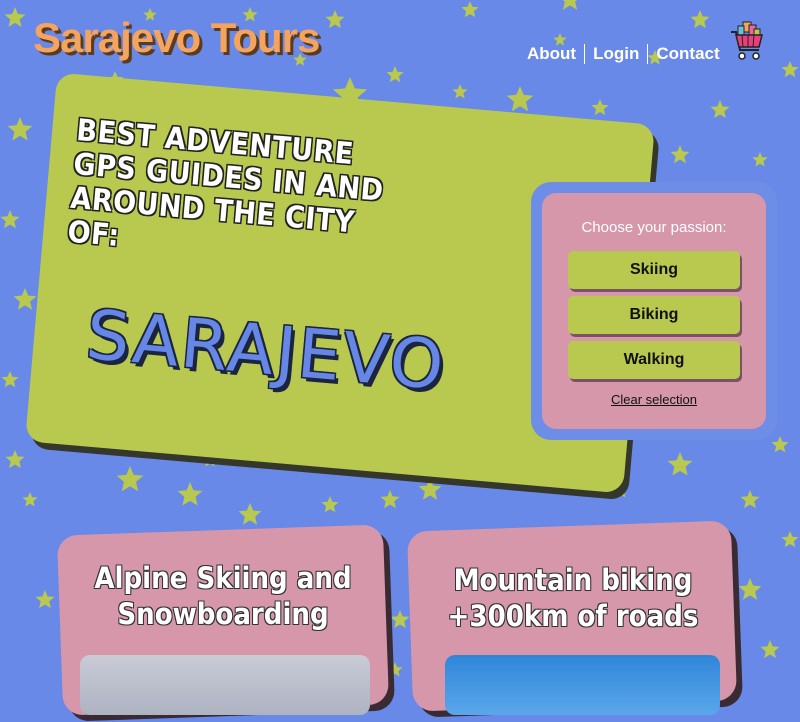  Describe the element at coordinates (555, 54) in the screenshot. I see `nav-about-link: About` at that location.